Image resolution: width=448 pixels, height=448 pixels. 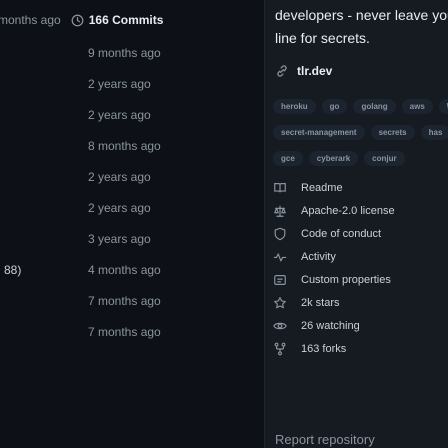 I want to click on description-line: developers - never leave your c, so click(x=361, y=15).